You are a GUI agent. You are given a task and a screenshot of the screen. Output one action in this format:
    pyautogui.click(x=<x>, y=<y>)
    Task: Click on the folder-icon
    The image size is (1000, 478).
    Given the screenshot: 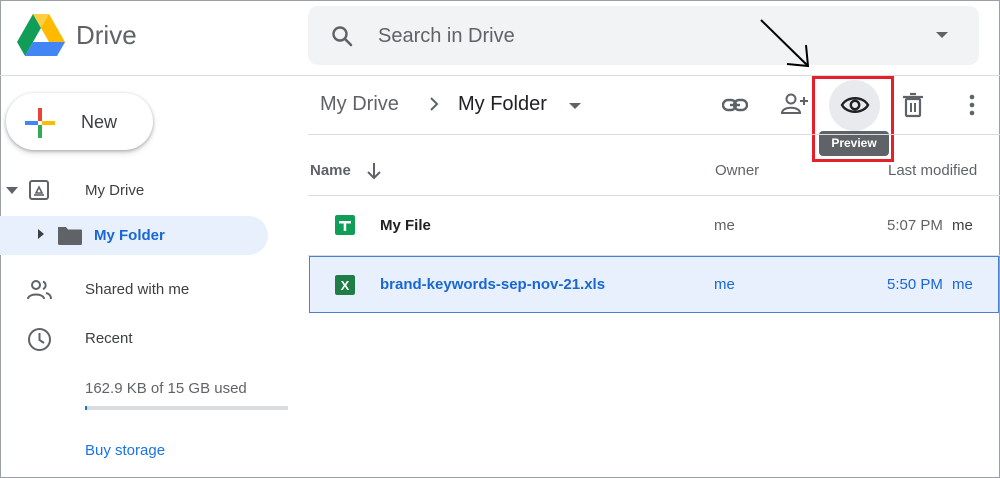 What is the action you would take?
    pyautogui.click(x=70, y=236)
    